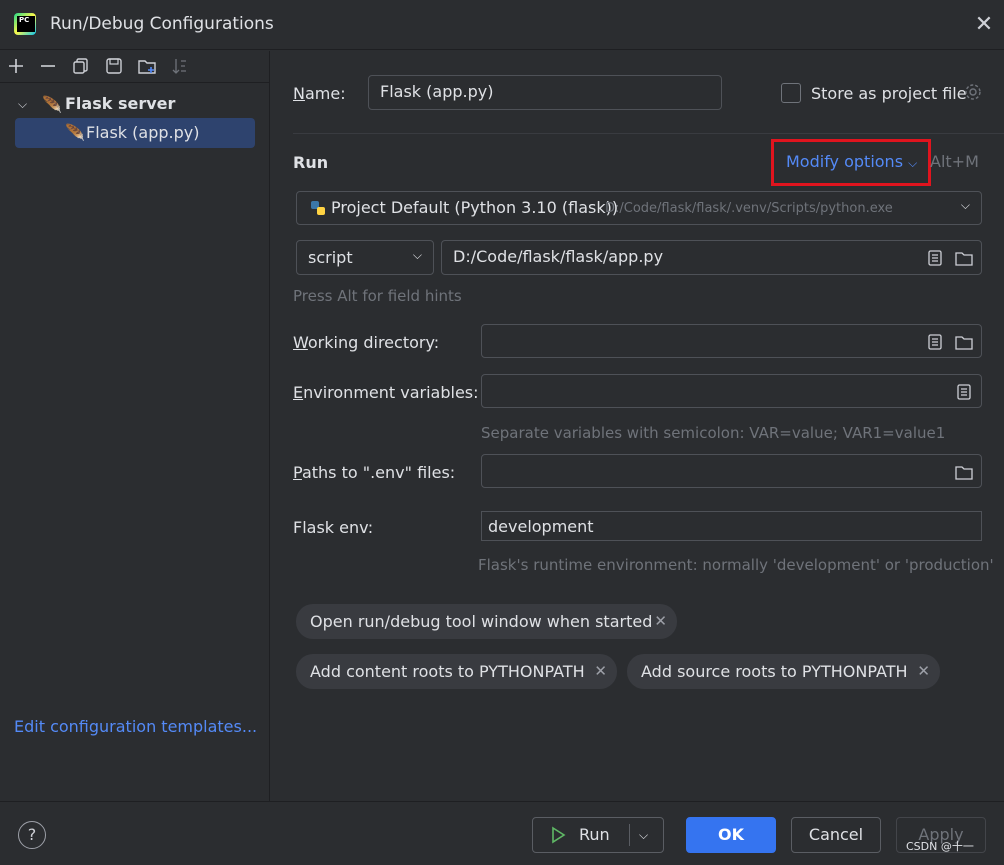  I want to click on separator, so click(629, 835).